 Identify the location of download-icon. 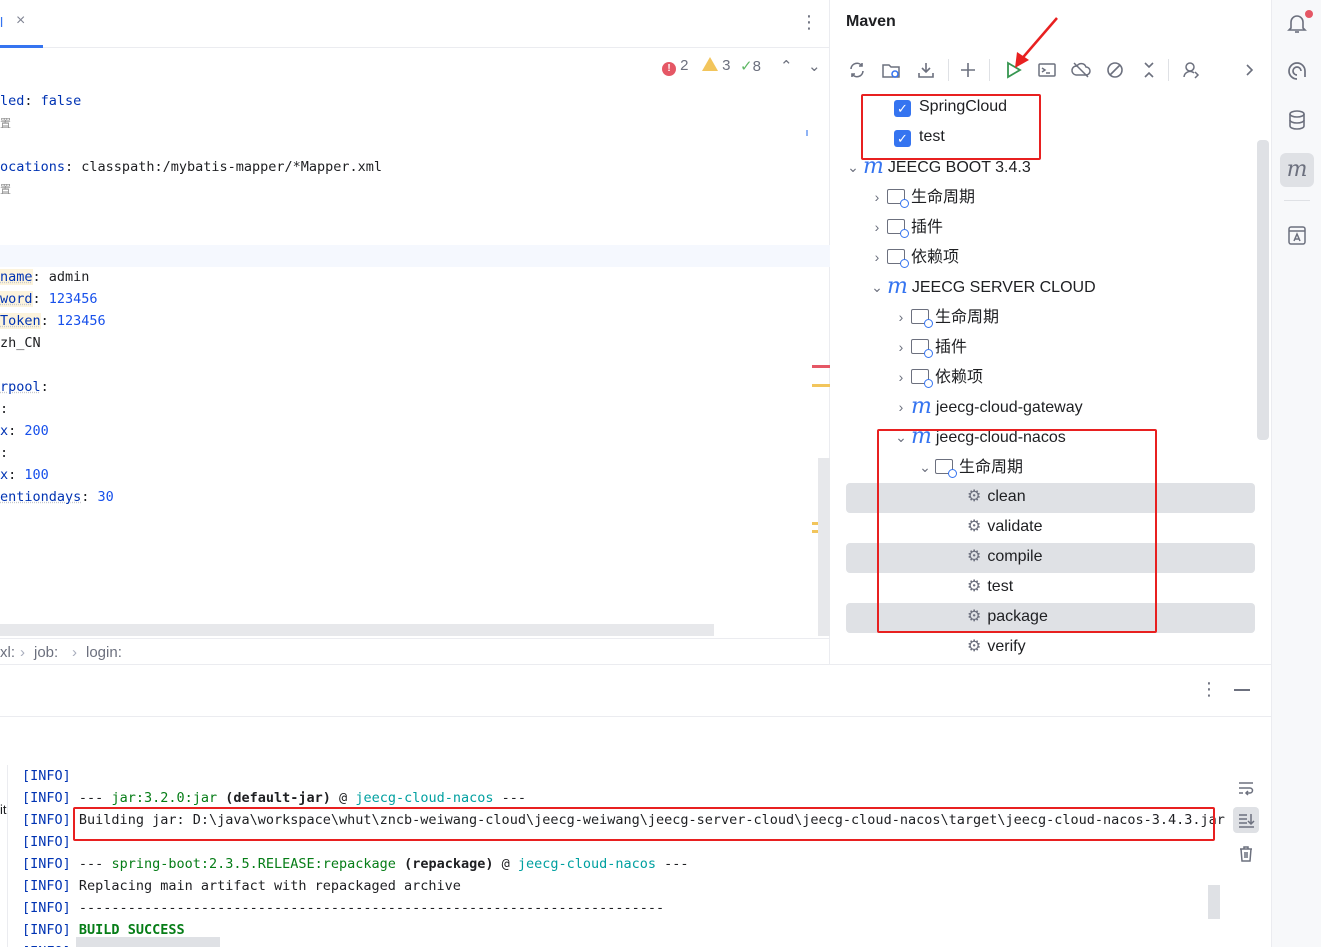
(926, 70).